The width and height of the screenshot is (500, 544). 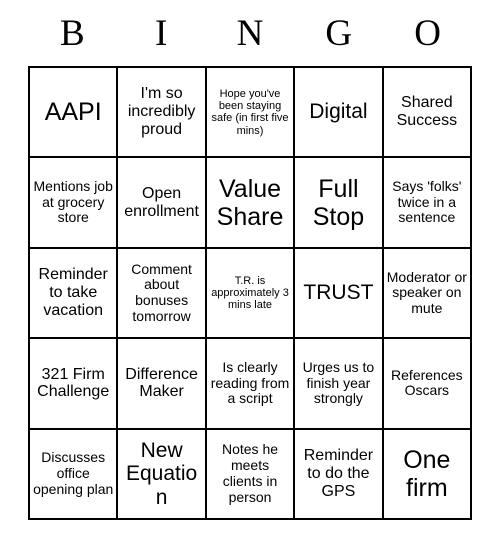 I want to click on bingo-cell-label: Difference Maker, so click(x=161, y=383).